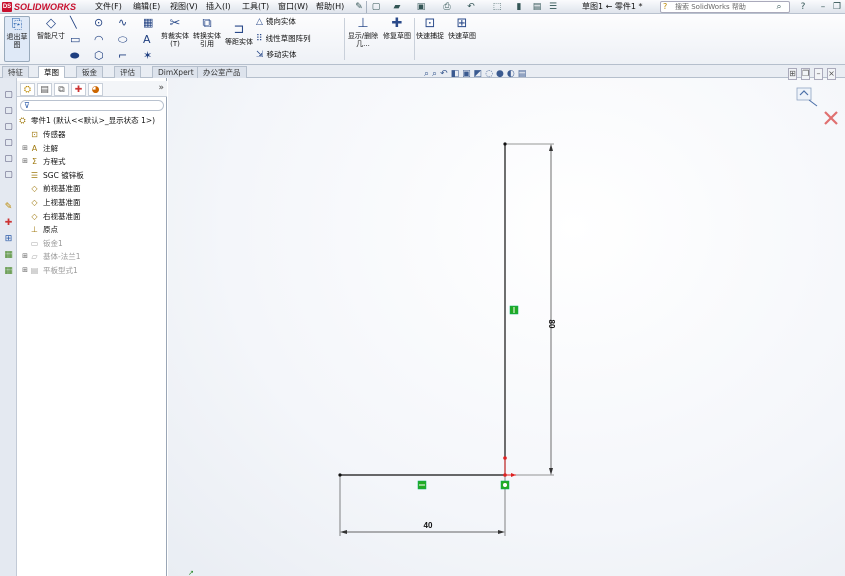 Image resolution: width=845 pixels, height=576 pixels. Describe the element at coordinates (122, 56) in the screenshot. I see `fillet-icon: ⌐` at that location.